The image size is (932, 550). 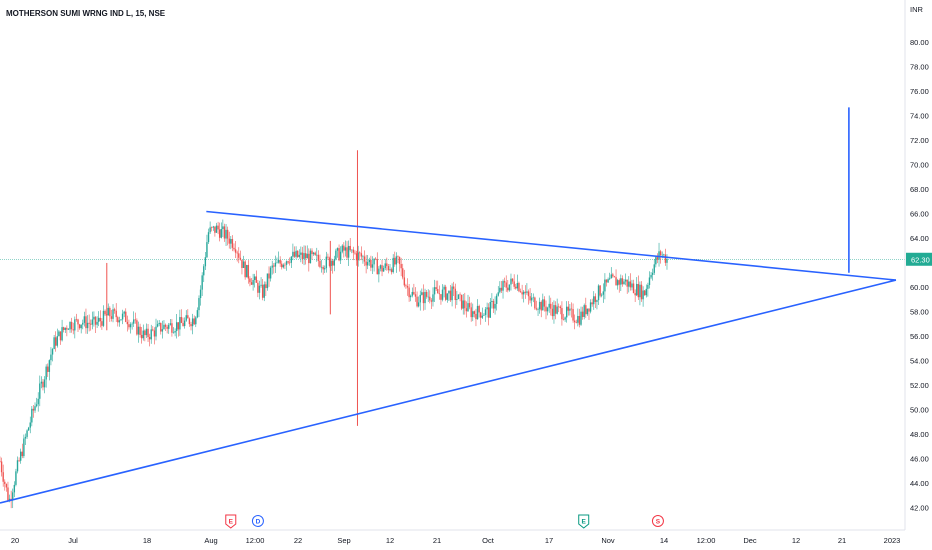 I want to click on y-tick-label: 44.00, so click(x=919, y=483).